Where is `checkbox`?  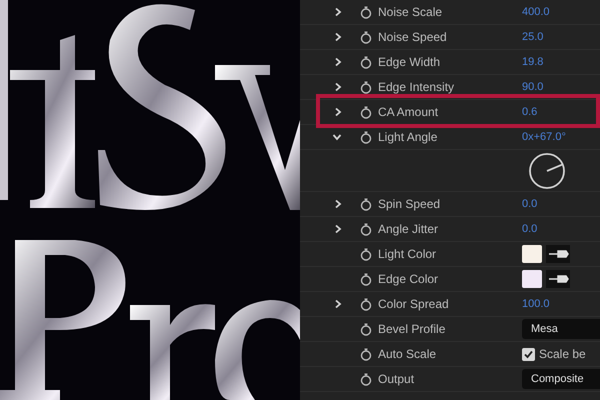
checkbox is located at coordinates (528, 354).